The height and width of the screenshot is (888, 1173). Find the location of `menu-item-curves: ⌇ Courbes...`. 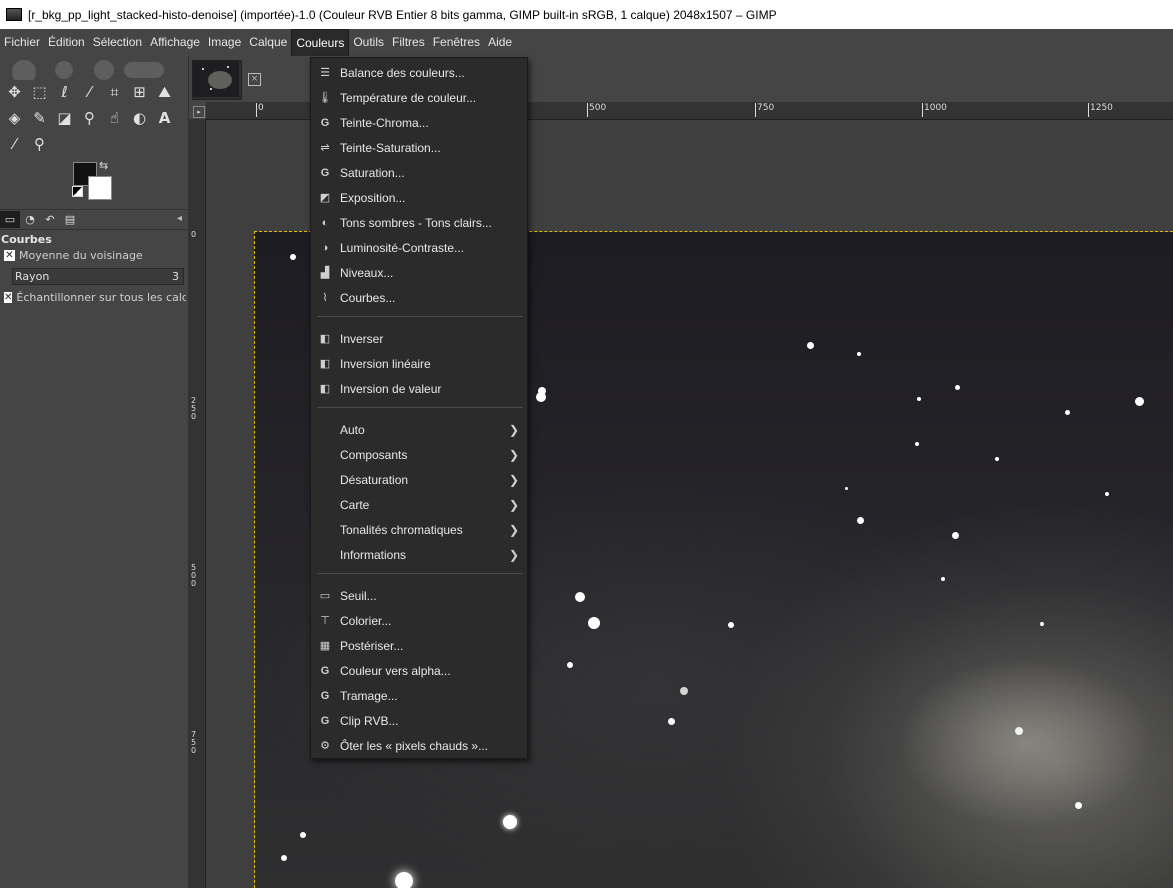

menu-item-curves: ⌇ Courbes... is located at coordinates (419, 297).